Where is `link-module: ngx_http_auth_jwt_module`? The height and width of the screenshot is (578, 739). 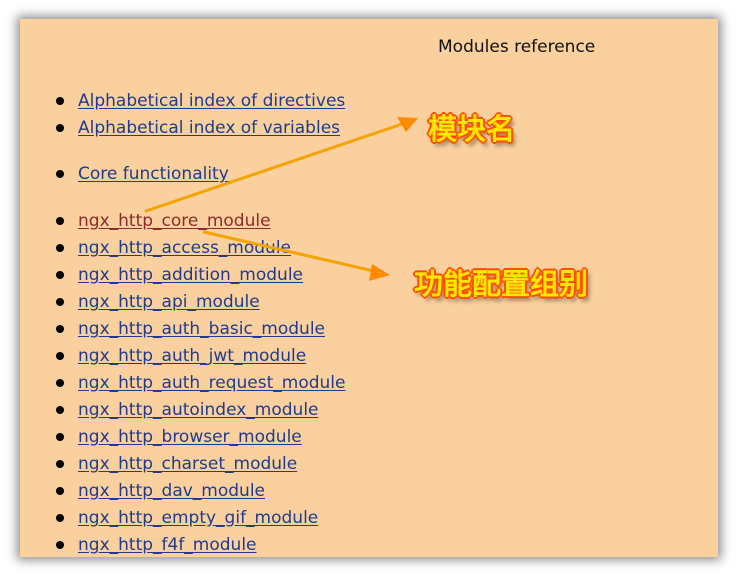
link-module: ngx_http_auth_jwt_module is located at coordinates (192, 356).